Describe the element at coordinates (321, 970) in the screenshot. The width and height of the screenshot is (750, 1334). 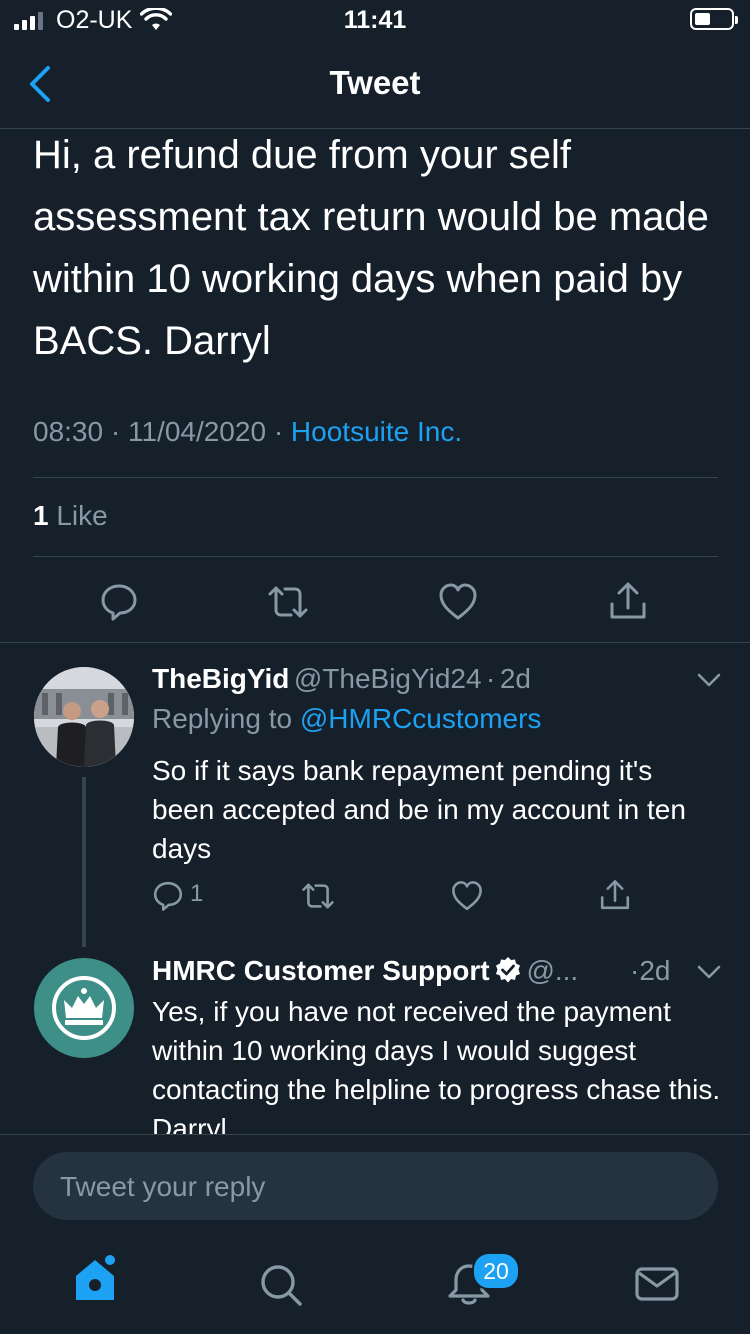
I see `reply-author-name: HMRC Customer Support` at that location.